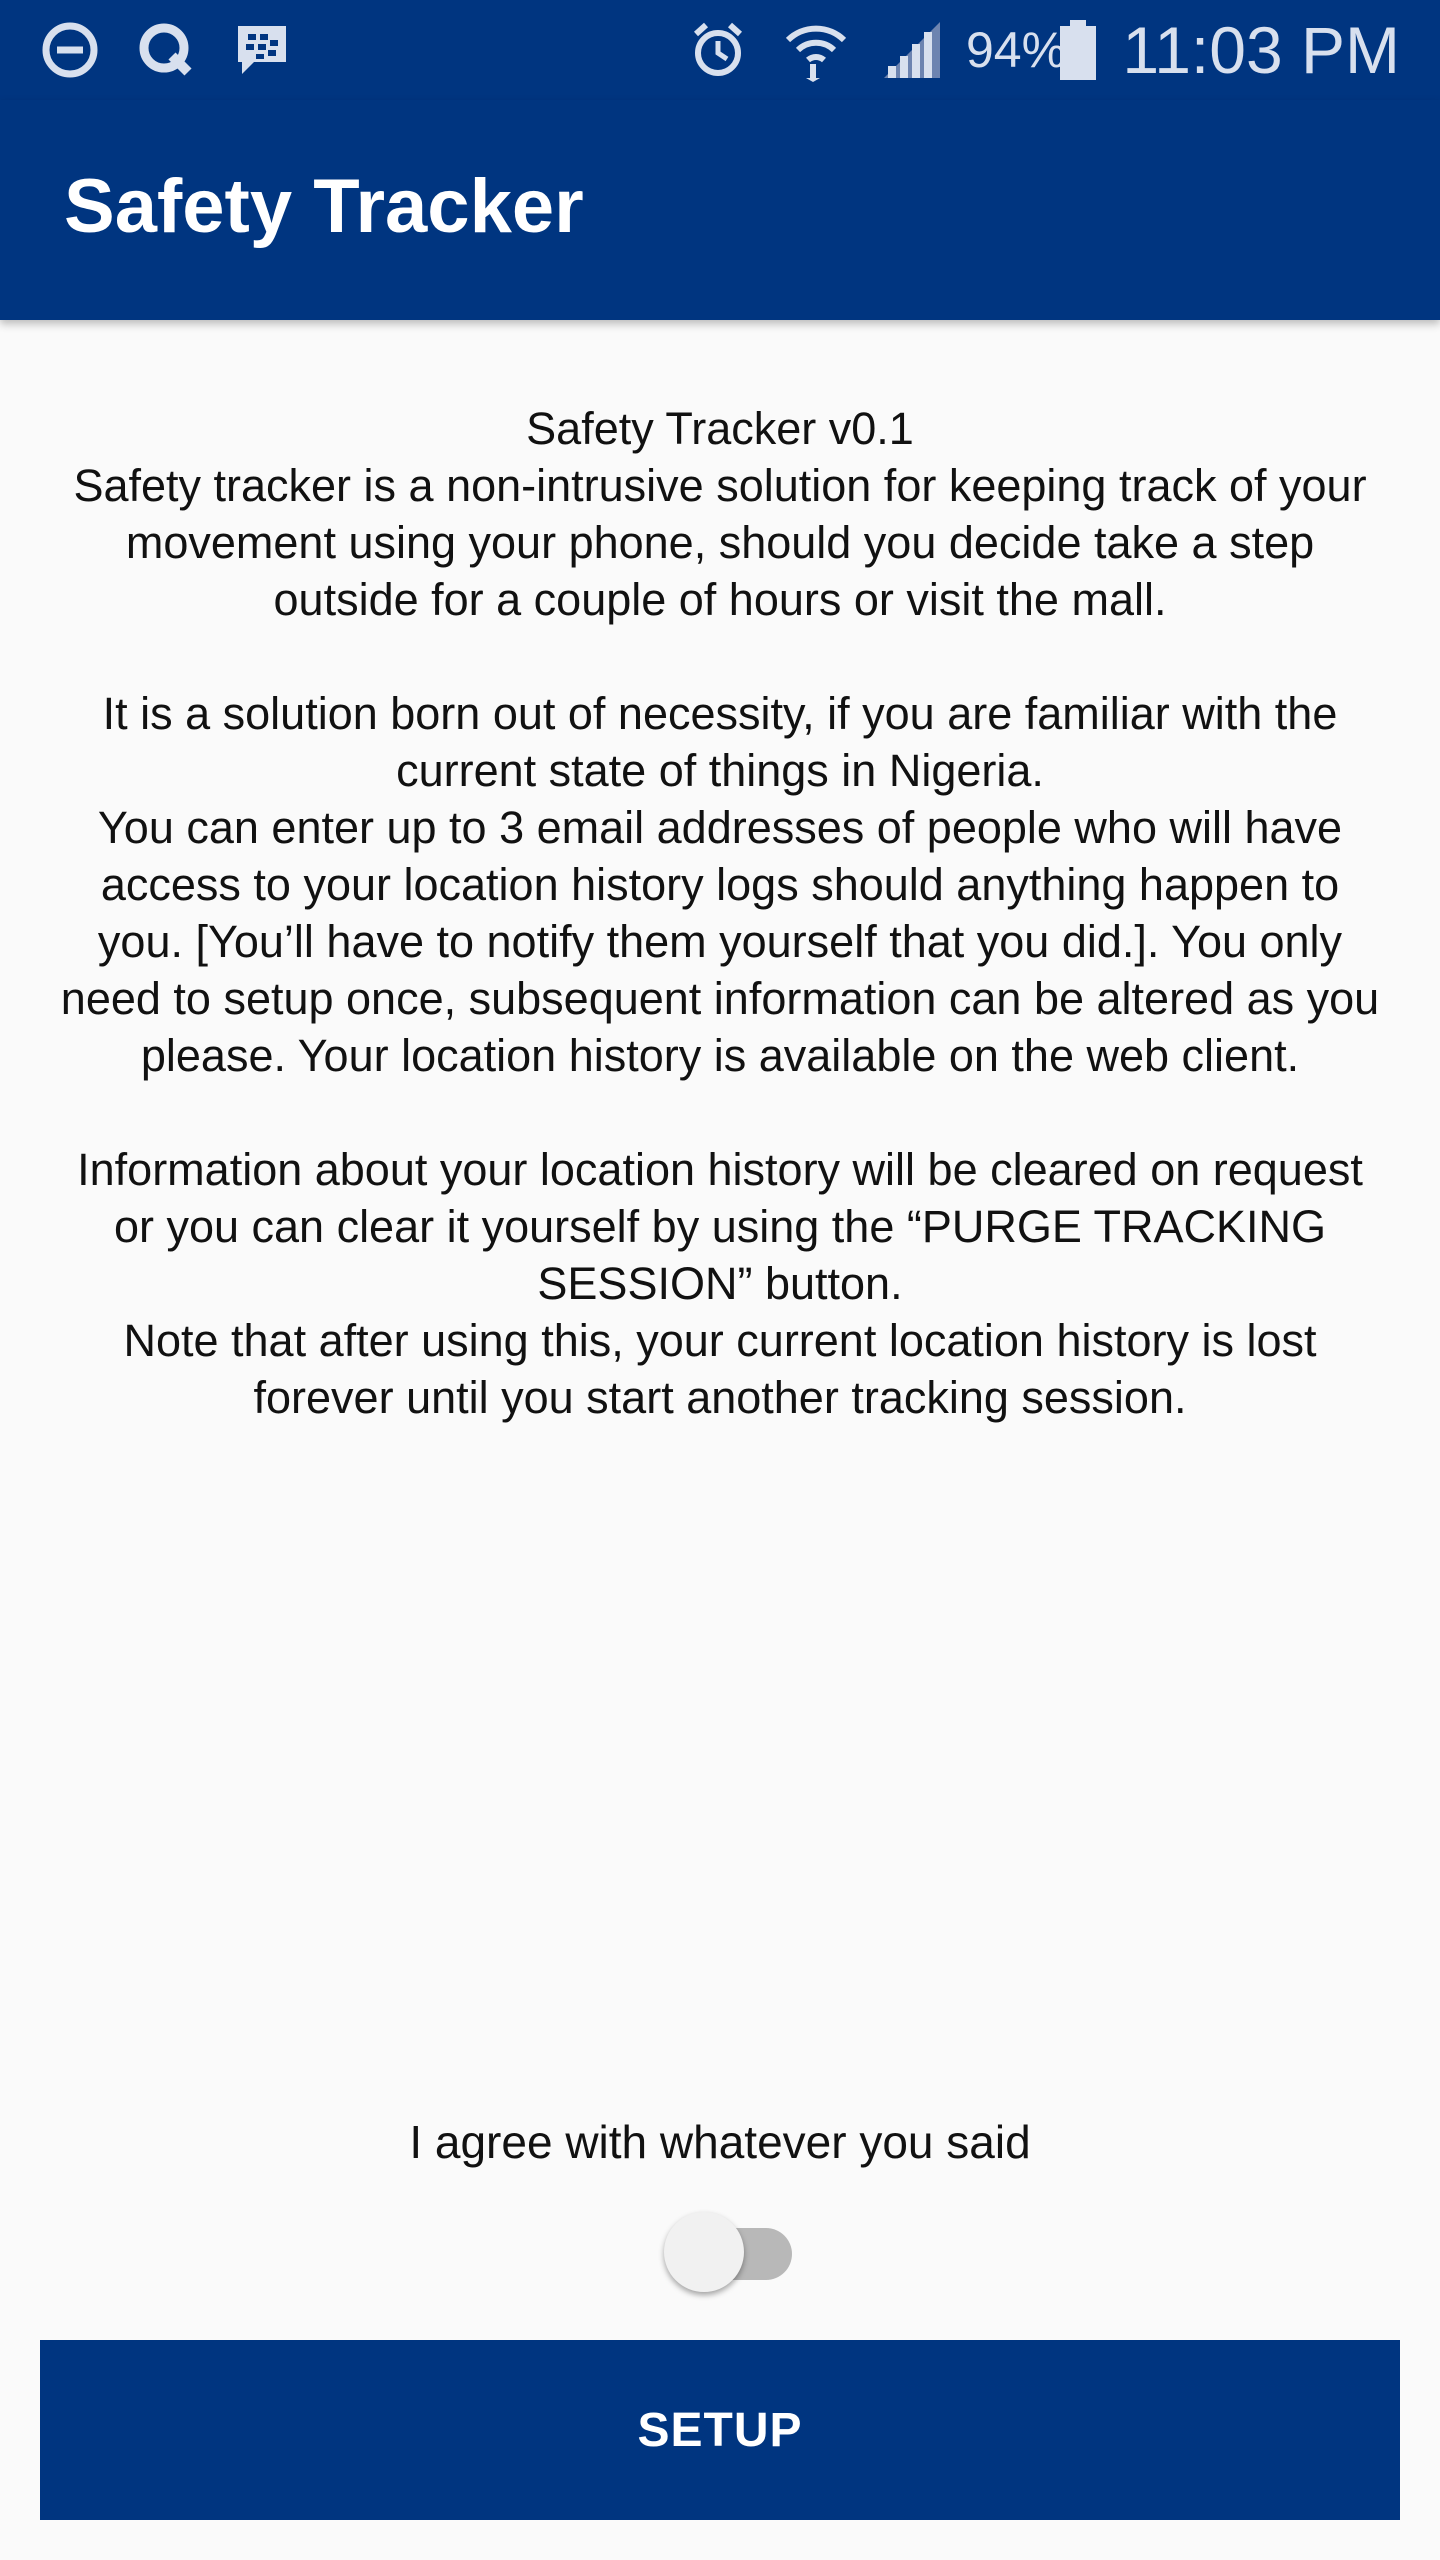 The image size is (1440, 2560). What do you see at coordinates (720, 210) in the screenshot?
I see `app-bar: Safety Tracker` at bounding box center [720, 210].